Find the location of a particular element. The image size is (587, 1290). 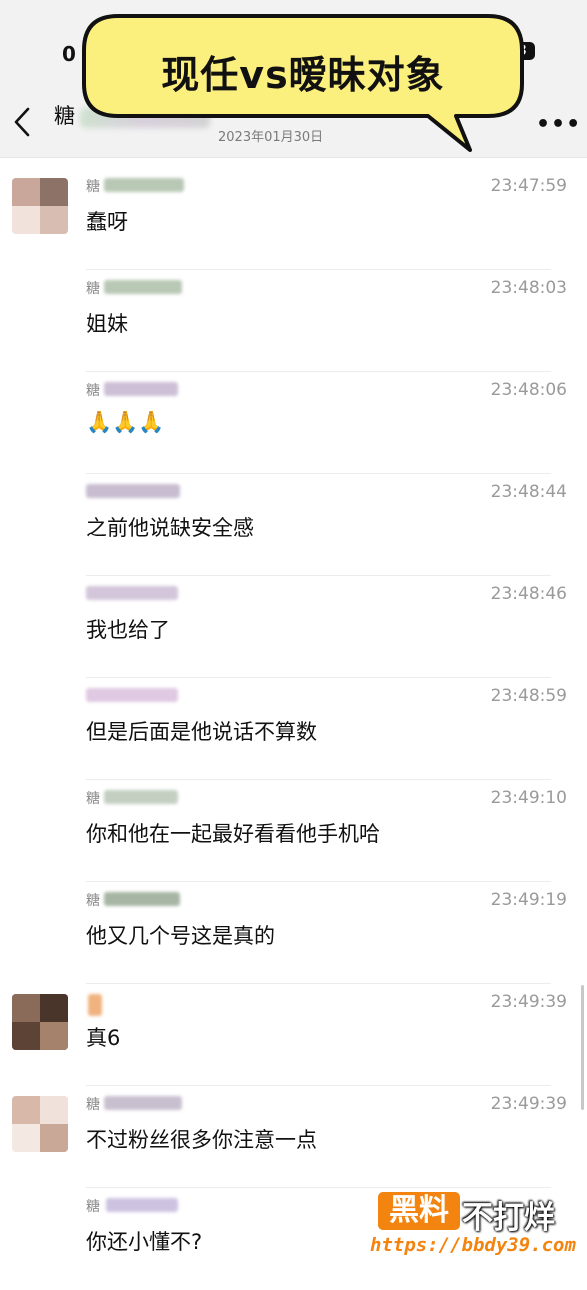

message-time: 23:48:03 is located at coordinates (528, 288).